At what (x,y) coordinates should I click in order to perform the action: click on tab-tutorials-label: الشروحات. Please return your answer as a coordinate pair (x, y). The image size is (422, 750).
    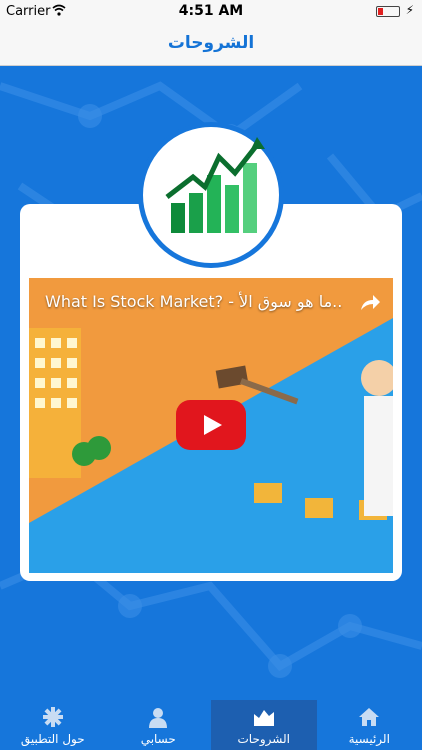
    Looking at the image, I should click on (263, 739).